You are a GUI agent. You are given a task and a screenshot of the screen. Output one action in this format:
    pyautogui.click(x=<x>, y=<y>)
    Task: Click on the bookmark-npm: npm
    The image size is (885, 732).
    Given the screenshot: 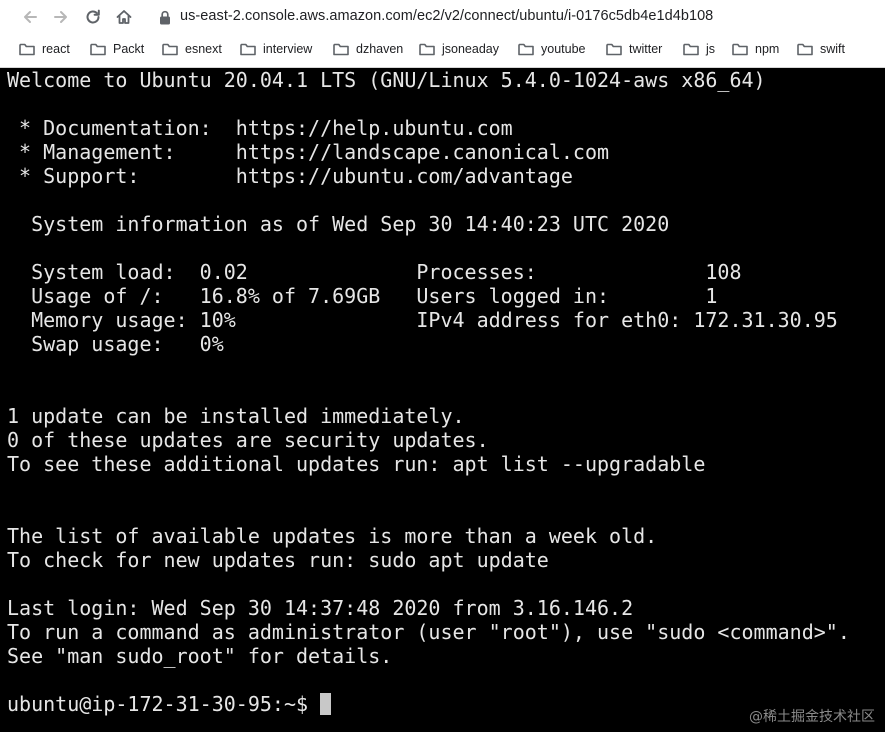 What is the action you would take?
    pyautogui.click(x=755, y=49)
    